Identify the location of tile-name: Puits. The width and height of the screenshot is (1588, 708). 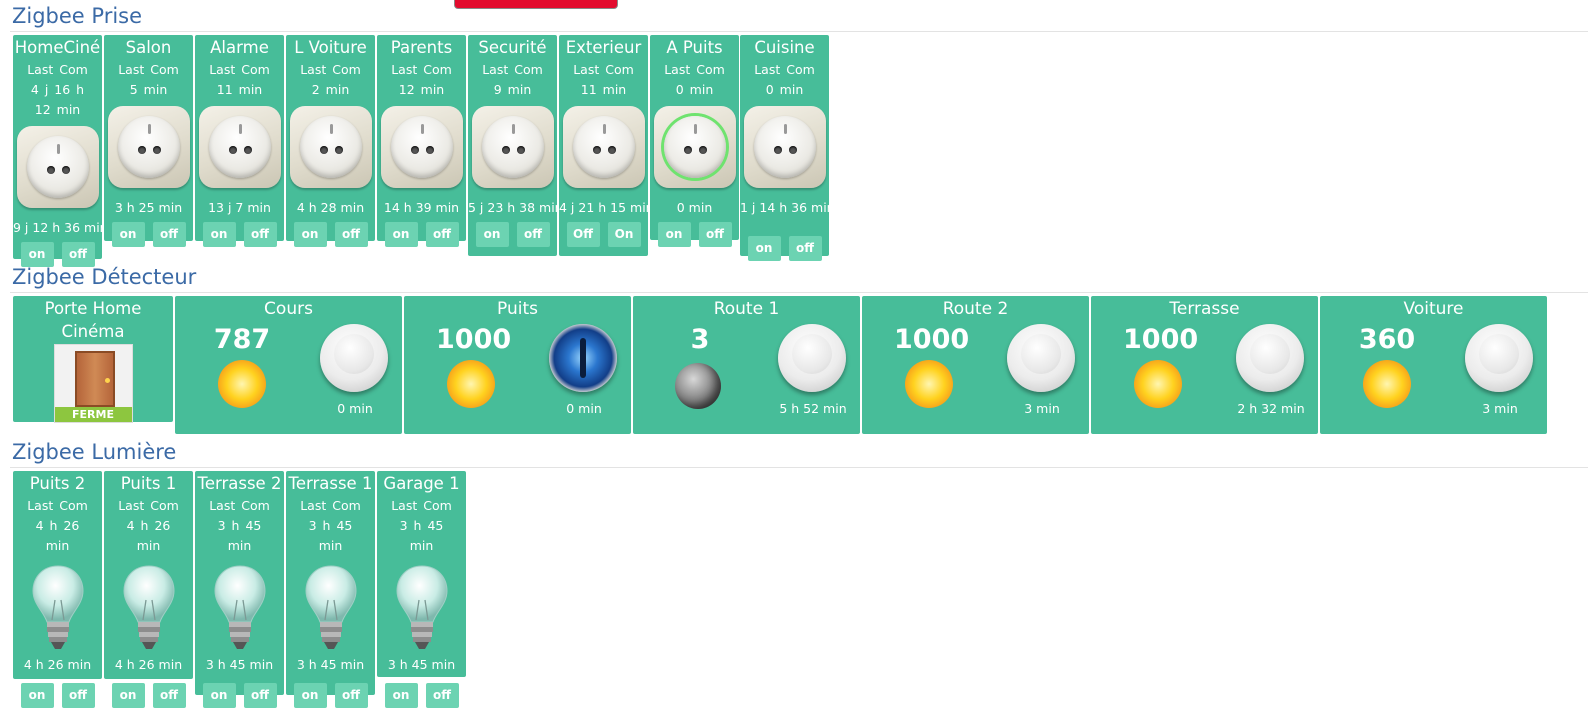
(517, 309).